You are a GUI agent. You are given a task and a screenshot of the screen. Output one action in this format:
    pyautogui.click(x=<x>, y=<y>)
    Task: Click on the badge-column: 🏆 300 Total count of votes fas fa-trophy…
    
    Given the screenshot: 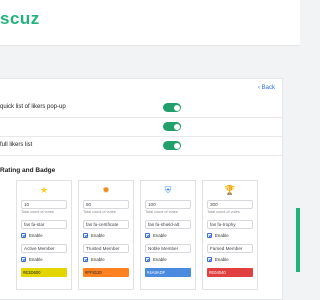 What is the action you would take?
    pyautogui.click(x=230, y=235)
    